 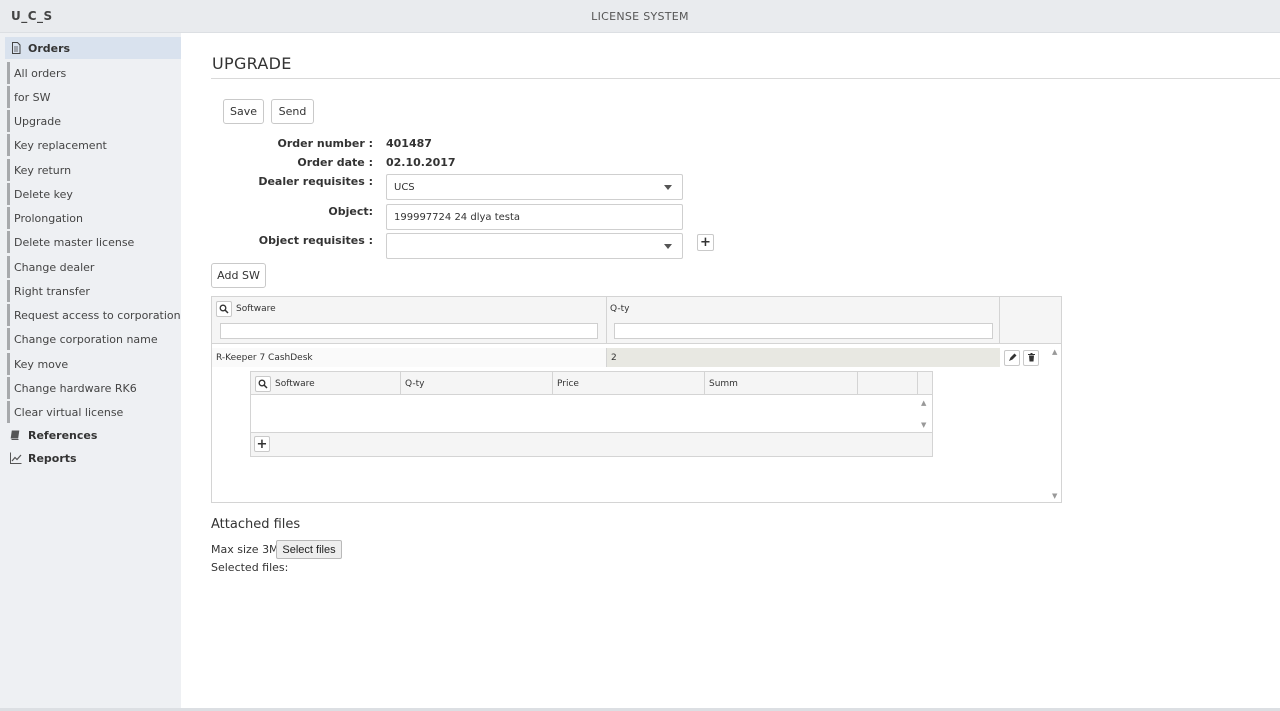 I want to click on document-icon, so click(x=16, y=48).